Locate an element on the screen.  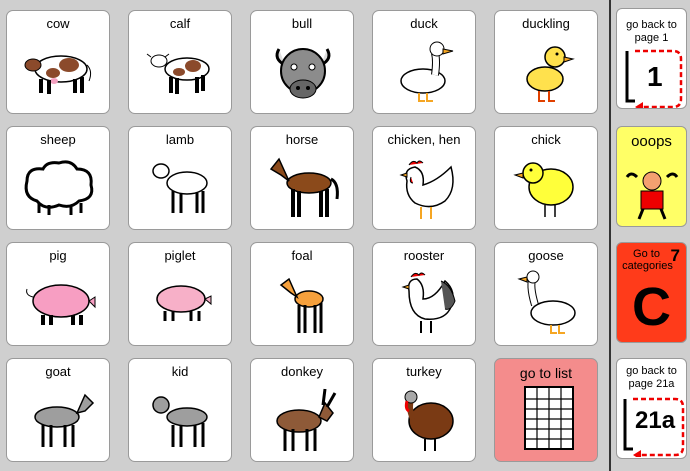
horse-icon is located at coordinates (304, 187).